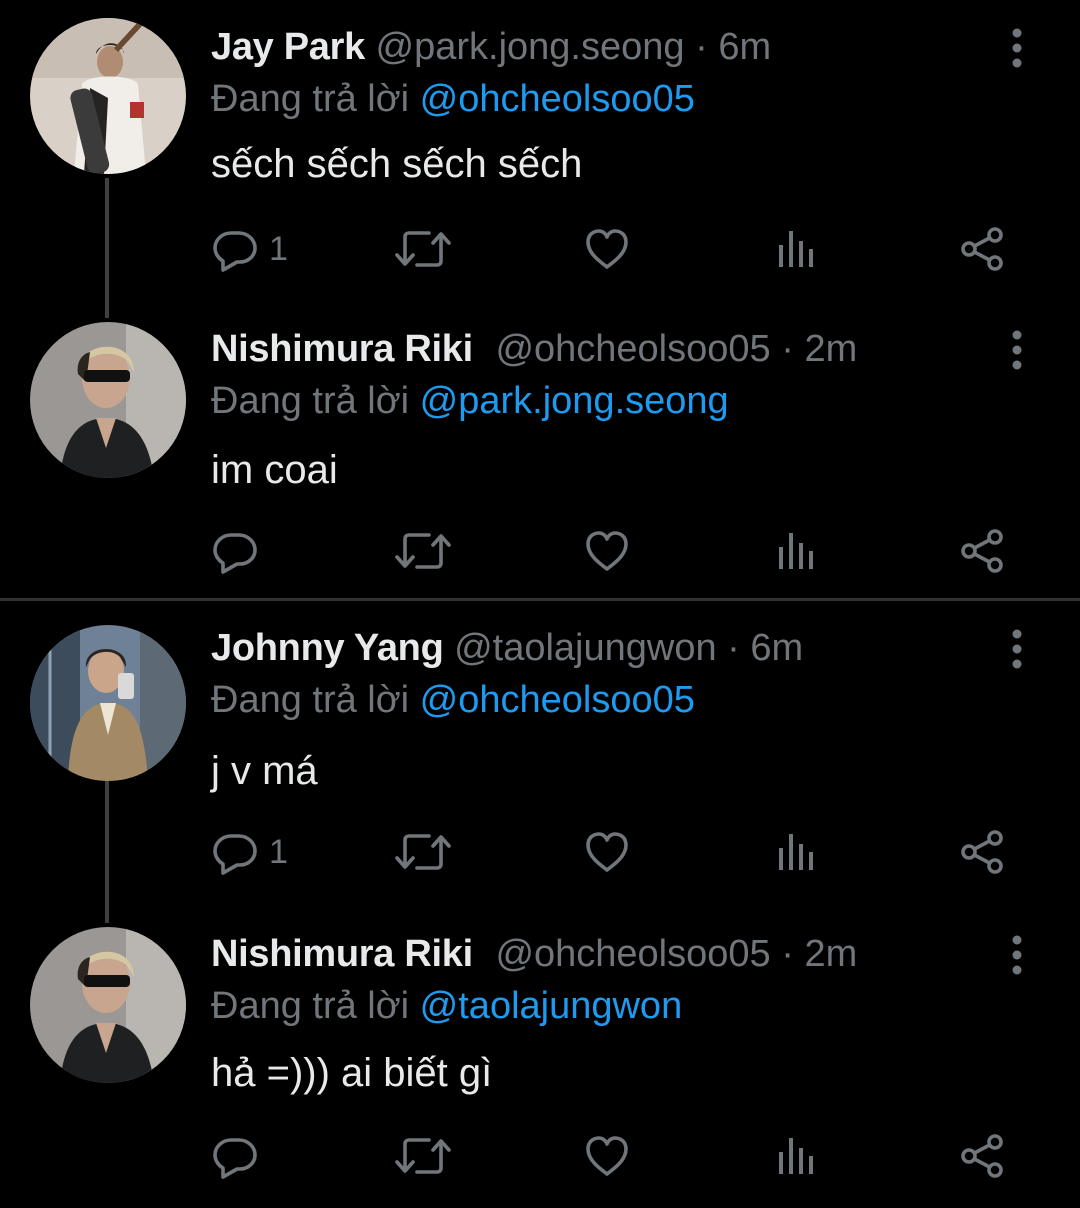  What do you see at coordinates (274, 470) in the screenshot?
I see `tweet-text: im coai` at bounding box center [274, 470].